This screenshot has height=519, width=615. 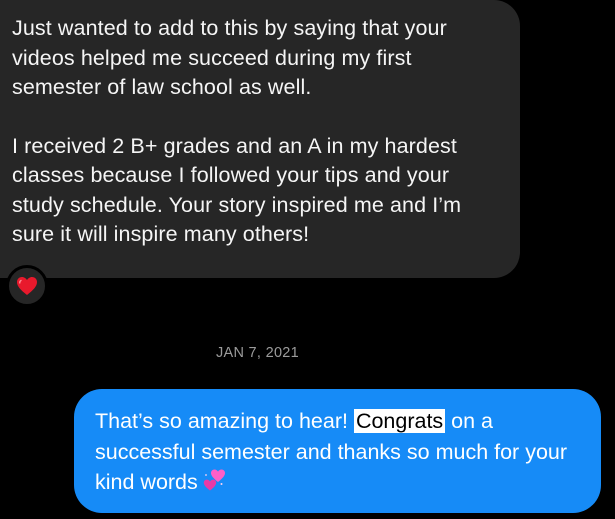 What do you see at coordinates (215, 484) in the screenshot?
I see `two-hearts-icon` at bounding box center [215, 484].